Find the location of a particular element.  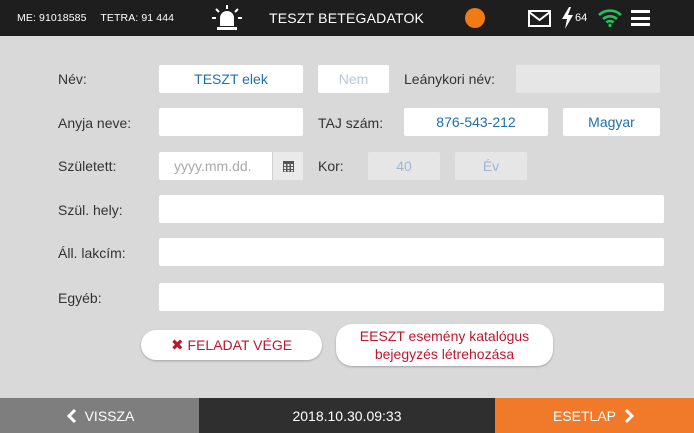

datetime-display: 2018.10.30. 09:33 is located at coordinates (347, 415).